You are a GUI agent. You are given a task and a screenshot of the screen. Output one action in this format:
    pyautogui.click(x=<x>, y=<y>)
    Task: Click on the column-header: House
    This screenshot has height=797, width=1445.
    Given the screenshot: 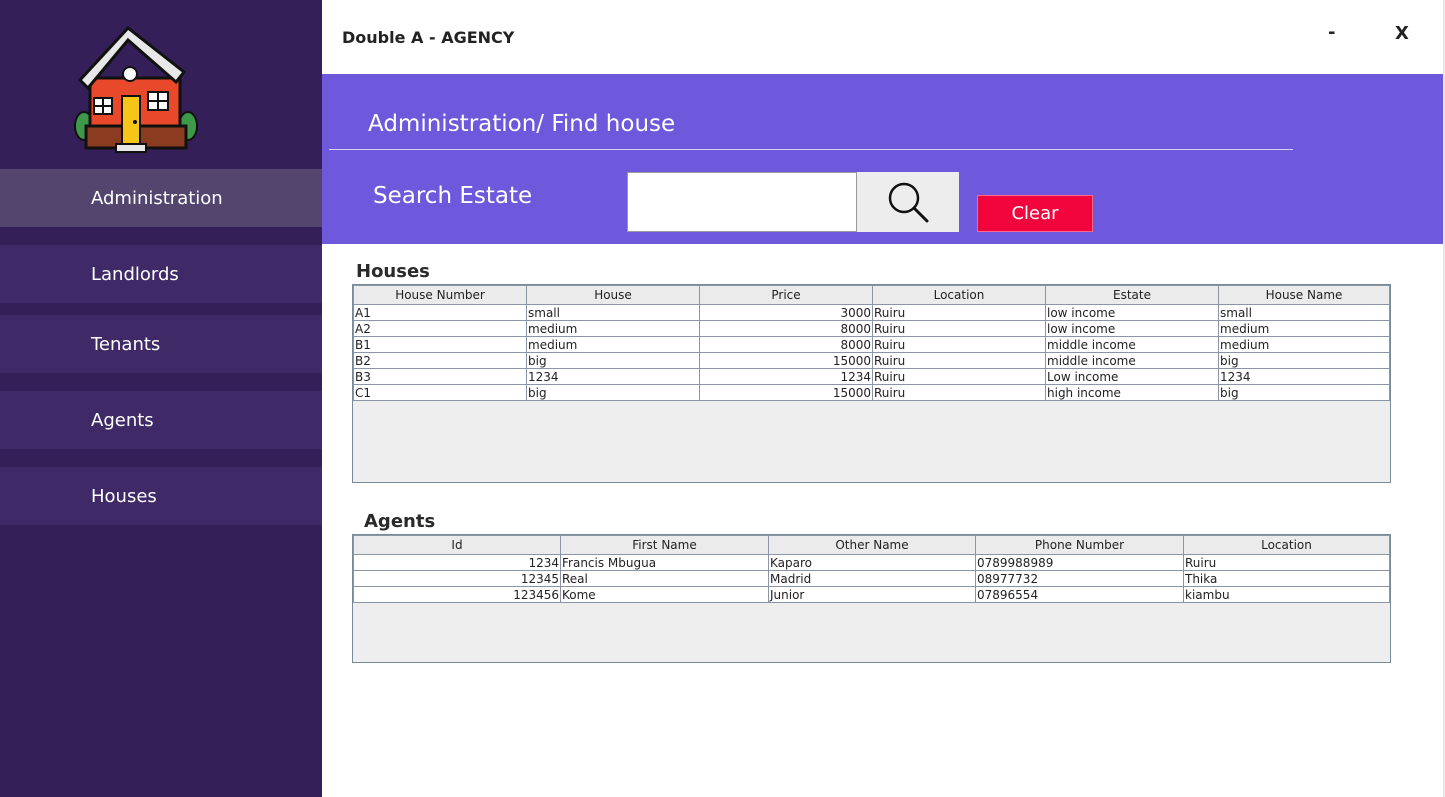 What is the action you would take?
    pyautogui.click(x=613, y=295)
    